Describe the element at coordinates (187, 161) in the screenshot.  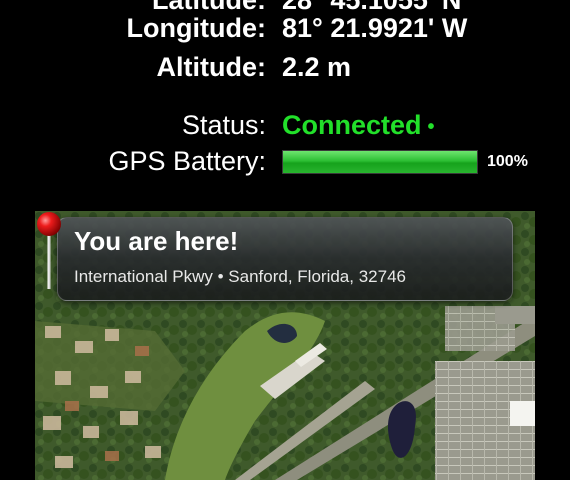
I see `gps-battery-label: GPS Battery:` at that location.